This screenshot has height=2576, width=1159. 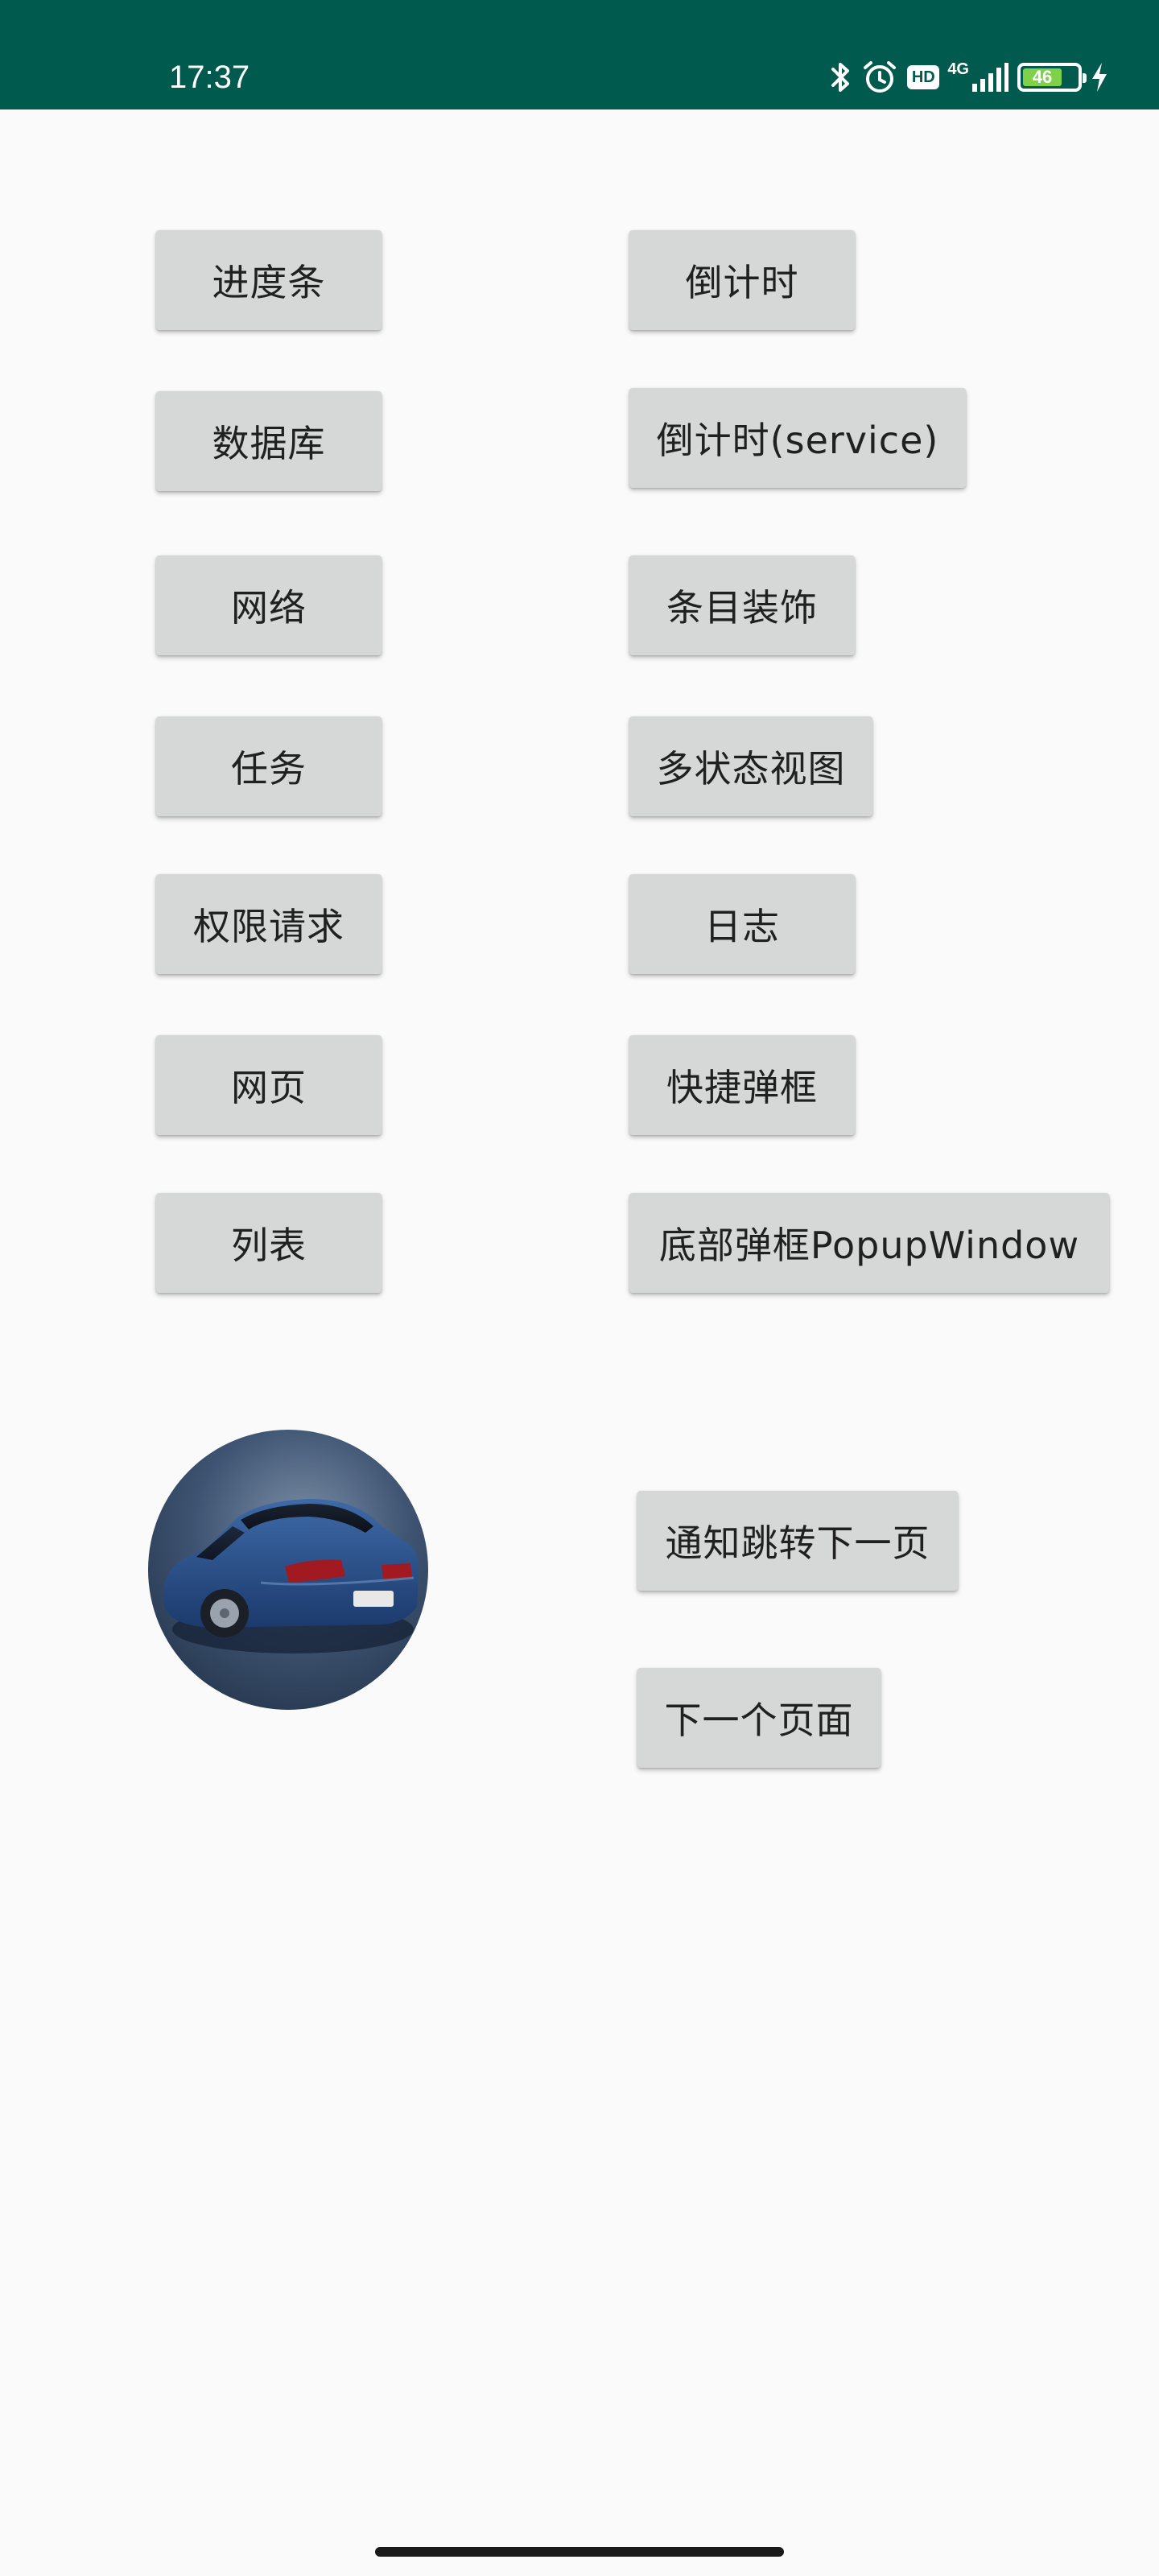 I want to click on database-button: 数据库, so click(x=269, y=441).